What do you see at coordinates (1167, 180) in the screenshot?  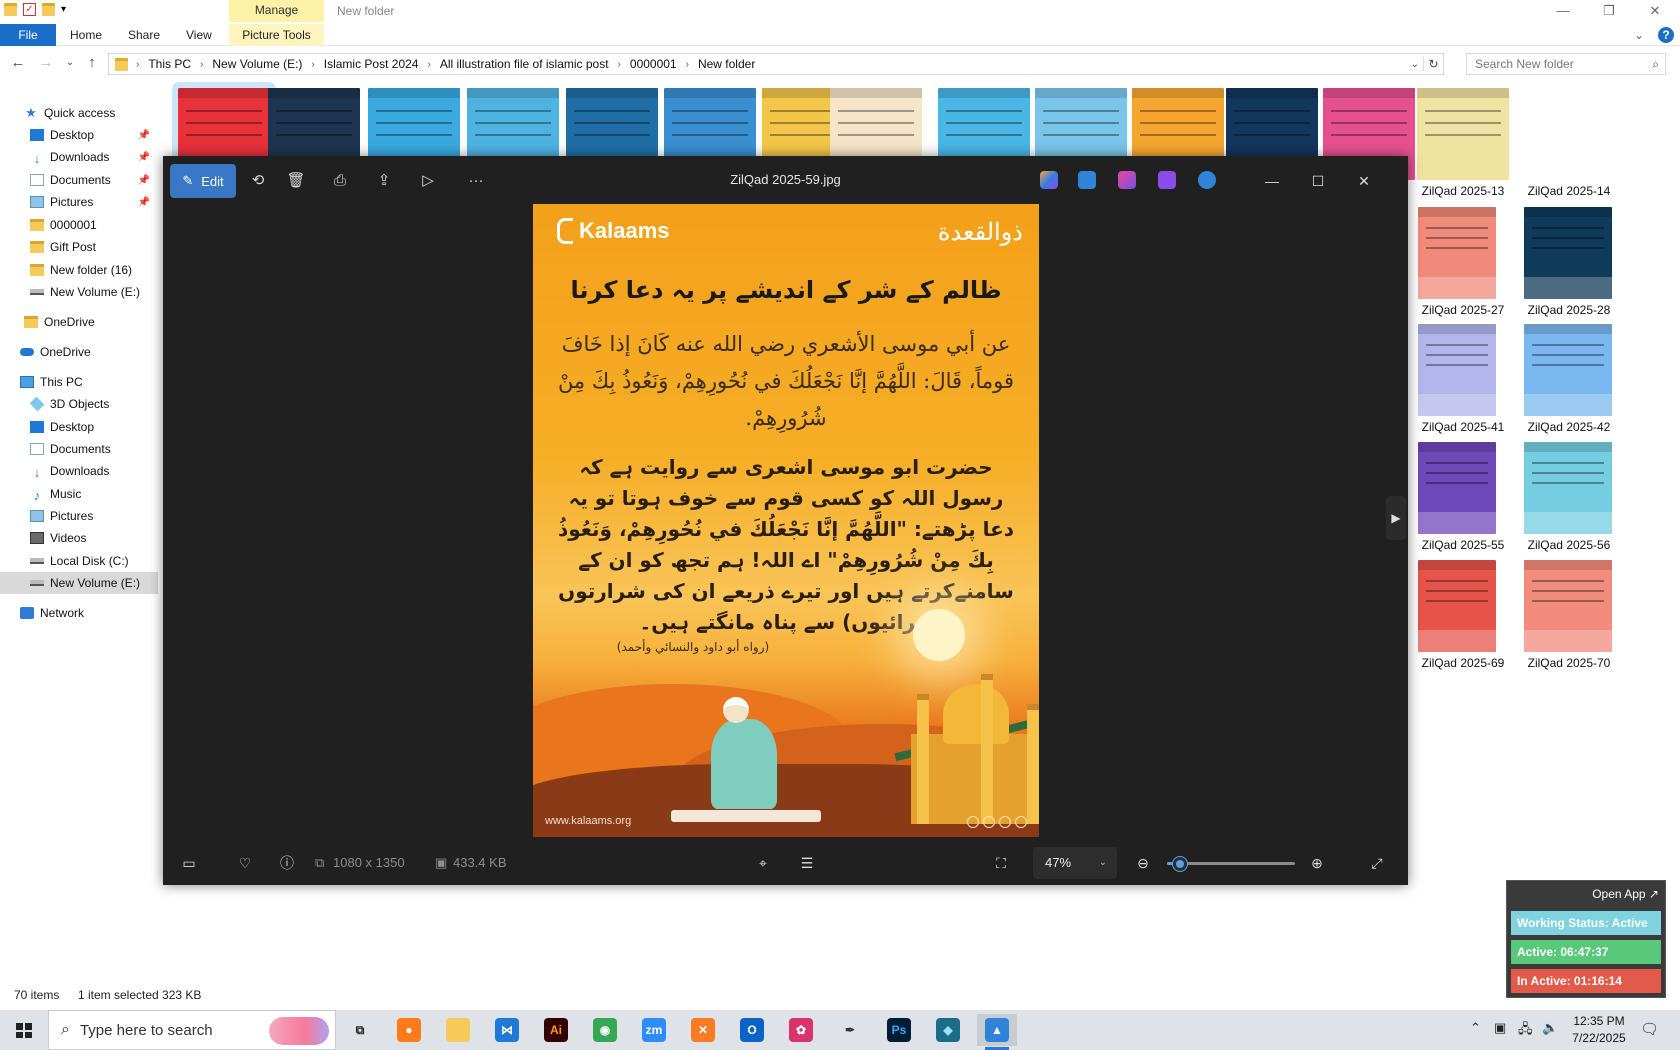 I see `clipchamp-icon` at bounding box center [1167, 180].